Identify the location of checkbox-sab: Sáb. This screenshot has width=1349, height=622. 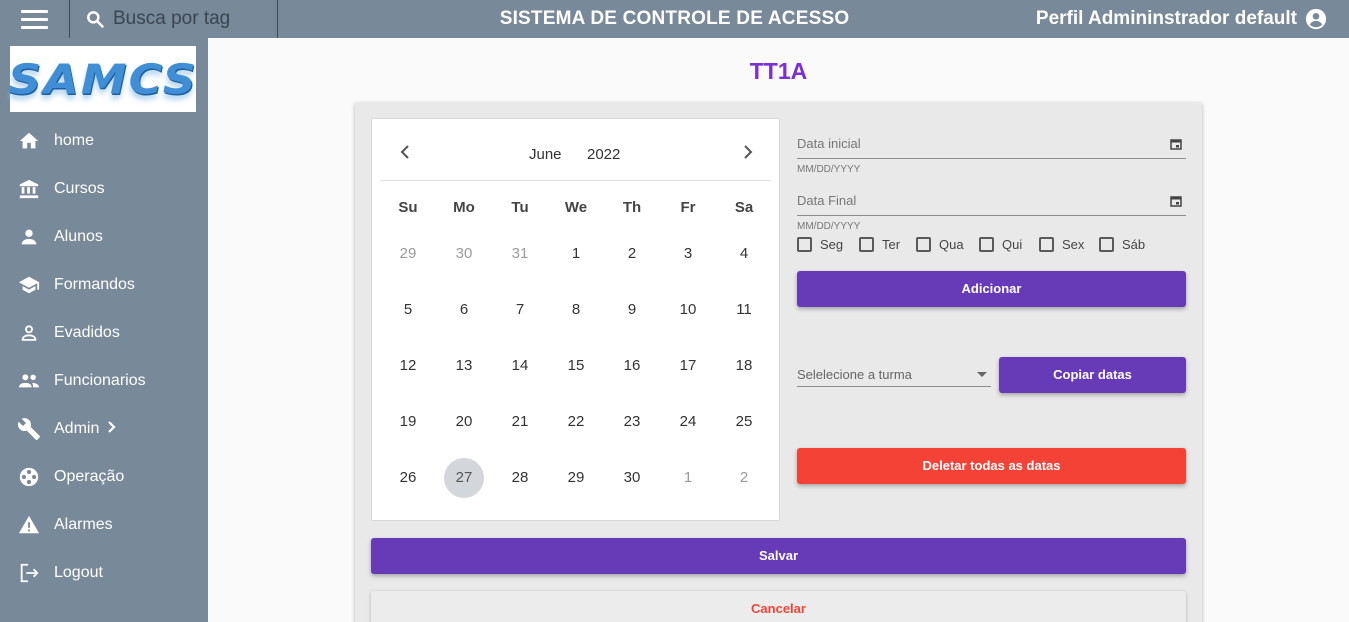
(1122, 244).